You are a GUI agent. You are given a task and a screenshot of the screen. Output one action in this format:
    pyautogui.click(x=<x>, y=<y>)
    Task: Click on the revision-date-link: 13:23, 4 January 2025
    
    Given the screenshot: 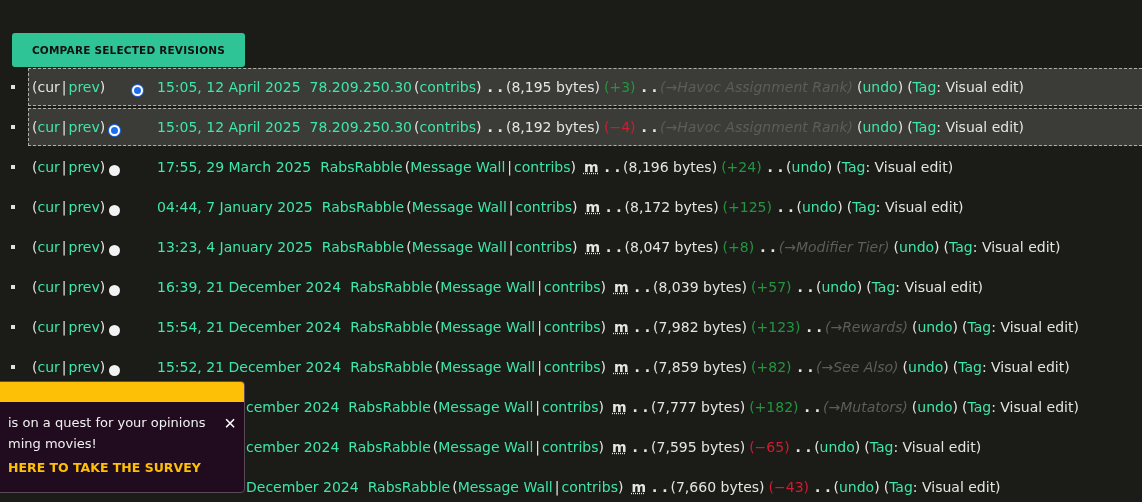 What is the action you would take?
    pyautogui.click(x=235, y=247)
    